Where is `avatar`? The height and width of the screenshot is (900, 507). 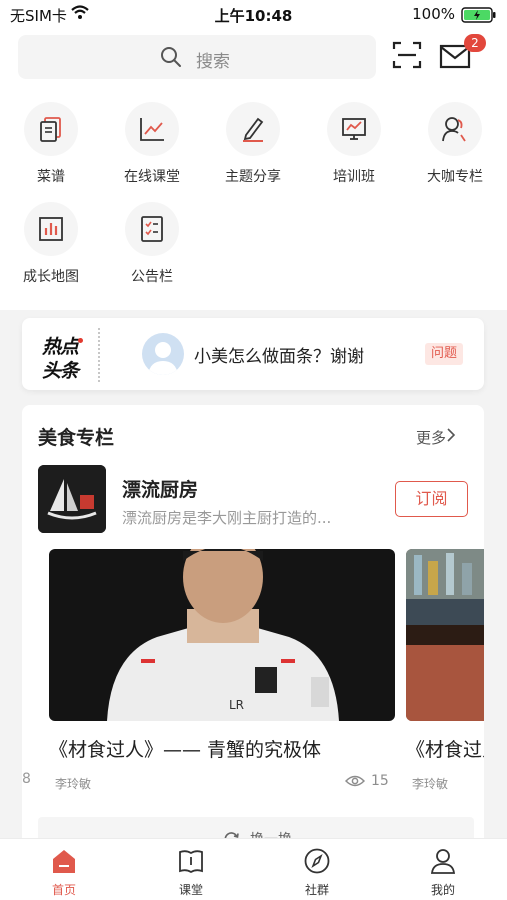
avatar is located at coordinates (163, 354).